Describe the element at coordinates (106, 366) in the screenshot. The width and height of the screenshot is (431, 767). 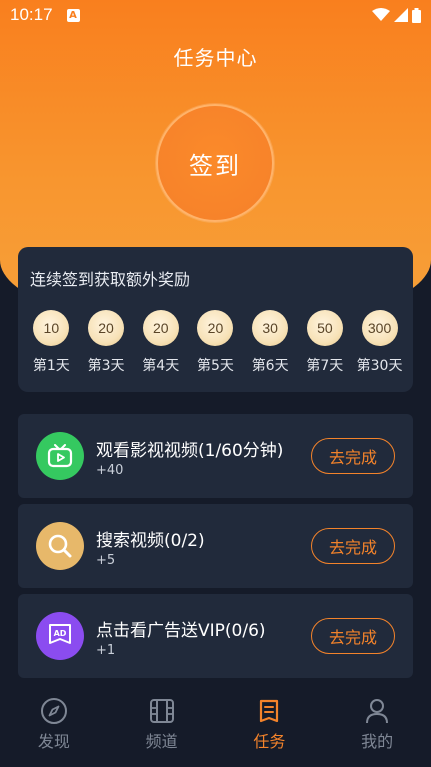
I see `day-label: 第3天` at that location.